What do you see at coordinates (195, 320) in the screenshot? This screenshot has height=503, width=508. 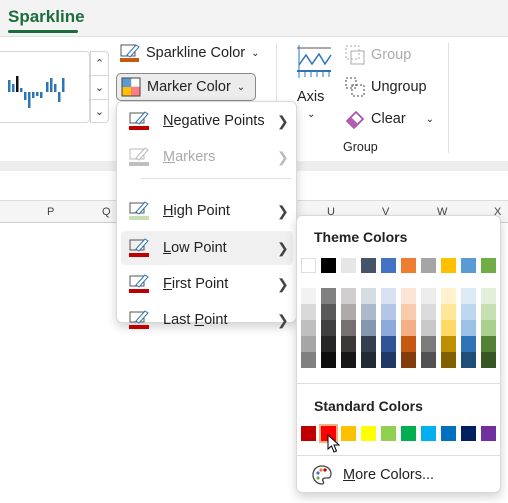 I see `menu-item-label: Last Point` at bounding box center [195, 320].